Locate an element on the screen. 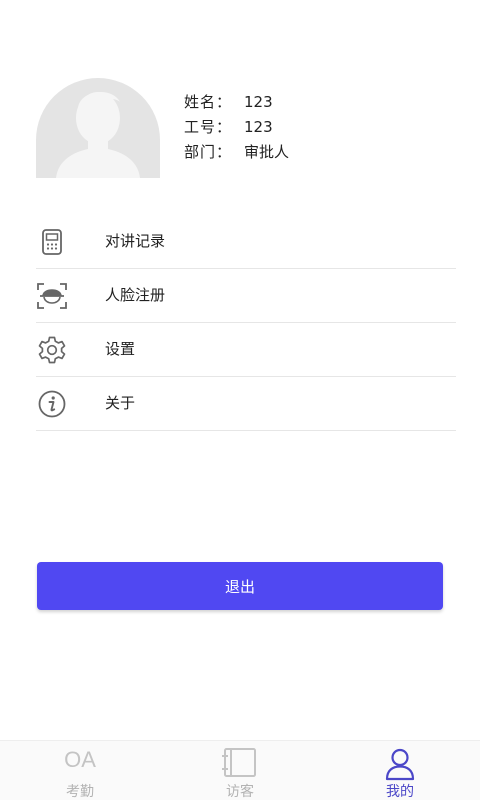 The width and height of the screenshot is (480, 800). menu-item-label: 对讲记录 is located at coordinates (135, 241).